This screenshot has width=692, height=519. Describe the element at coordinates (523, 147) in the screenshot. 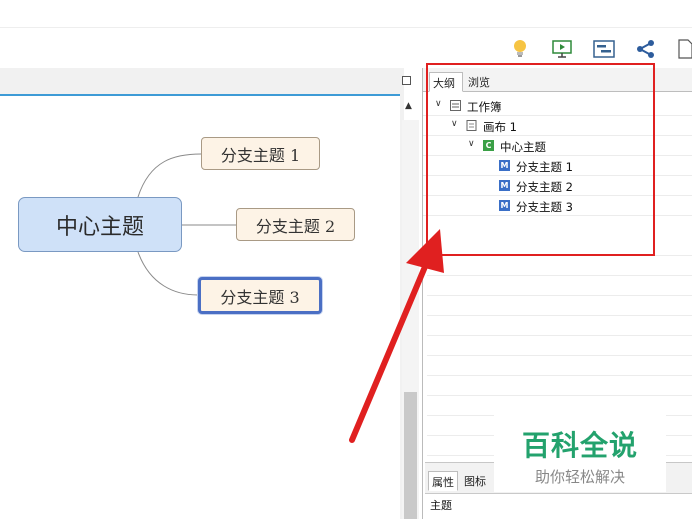

I see `tree-label-central-topic: 中心主题` at that location.